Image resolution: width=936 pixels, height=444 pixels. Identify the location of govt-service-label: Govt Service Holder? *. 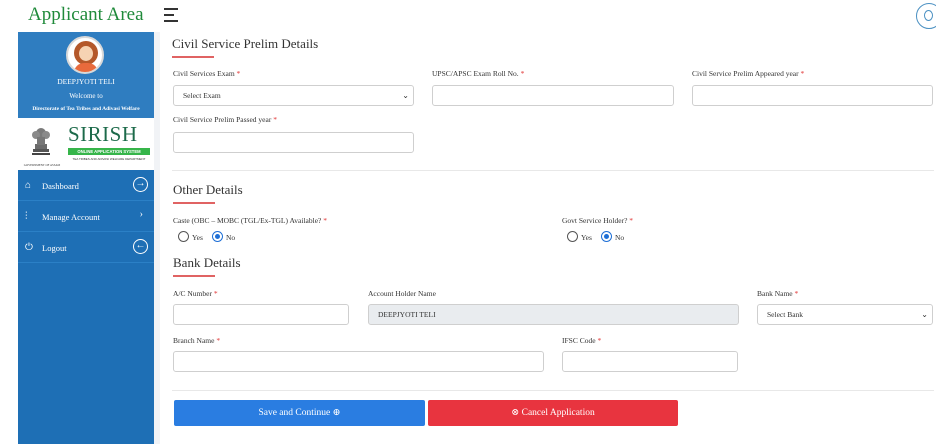
(598, 220).